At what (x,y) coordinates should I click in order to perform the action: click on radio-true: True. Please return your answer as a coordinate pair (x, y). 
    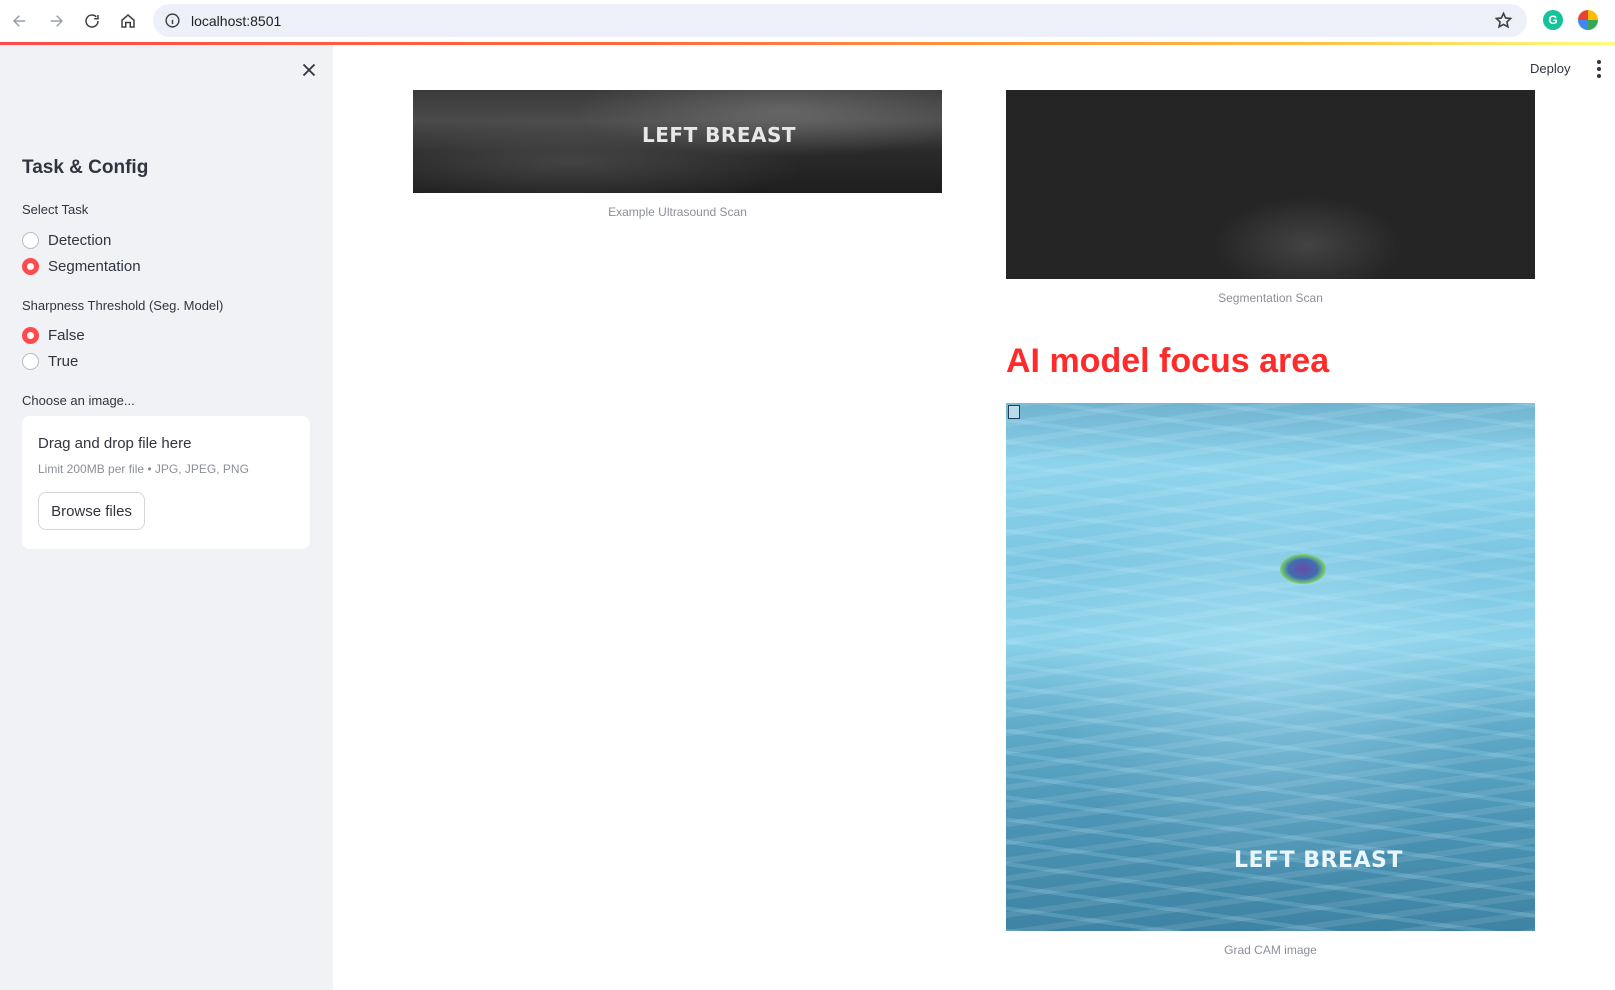
    Looking at the image, I should click on (50, 361).